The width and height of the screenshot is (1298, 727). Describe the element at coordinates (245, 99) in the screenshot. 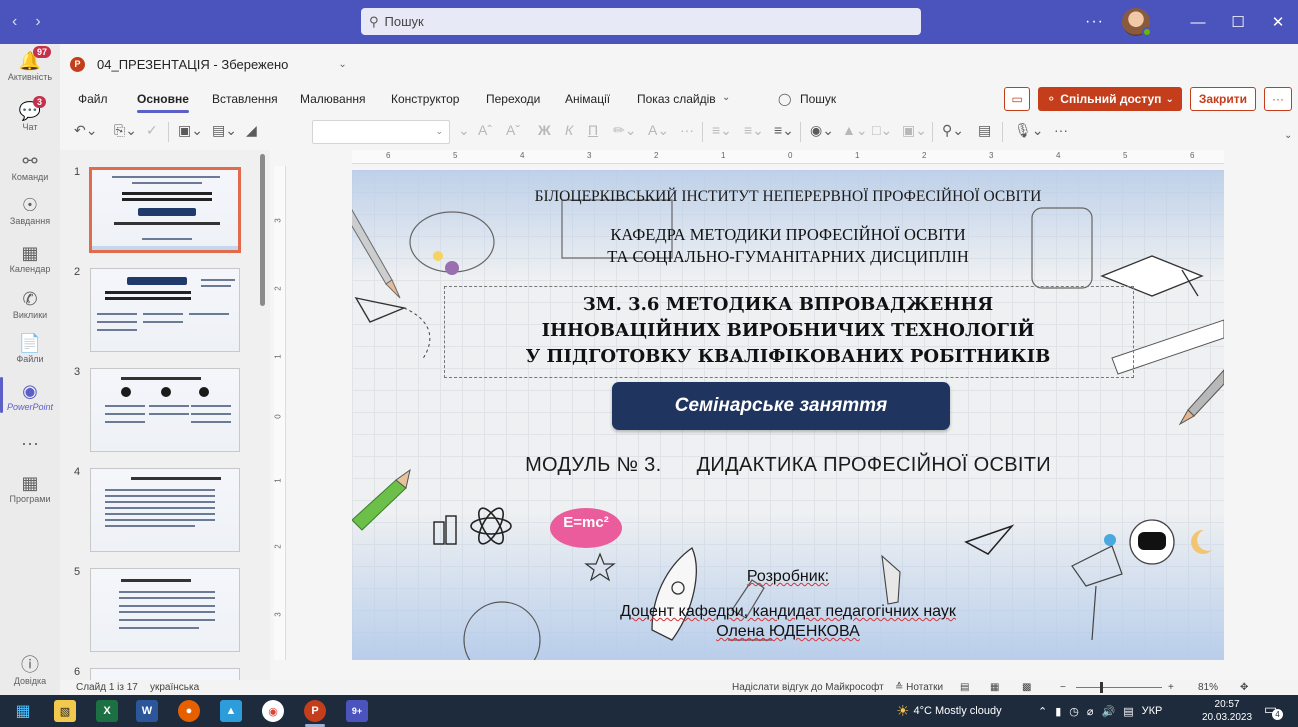

I see `tab-insert: Вставлення` at that location.